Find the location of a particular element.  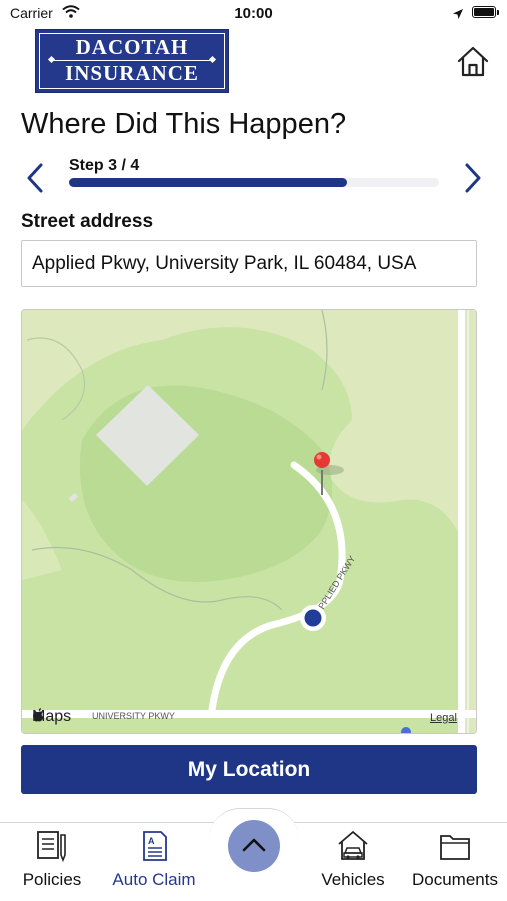

home-button is located at coordinates (473, 62).